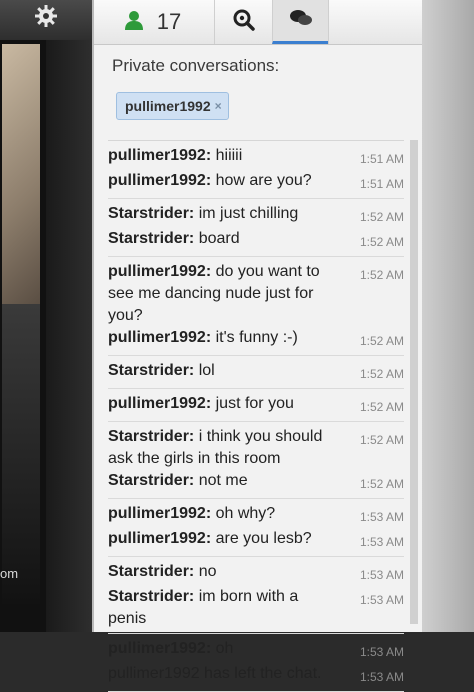  I want to click on chat-message: Starstrider: not me 1:52 AM, so click(256, 482).